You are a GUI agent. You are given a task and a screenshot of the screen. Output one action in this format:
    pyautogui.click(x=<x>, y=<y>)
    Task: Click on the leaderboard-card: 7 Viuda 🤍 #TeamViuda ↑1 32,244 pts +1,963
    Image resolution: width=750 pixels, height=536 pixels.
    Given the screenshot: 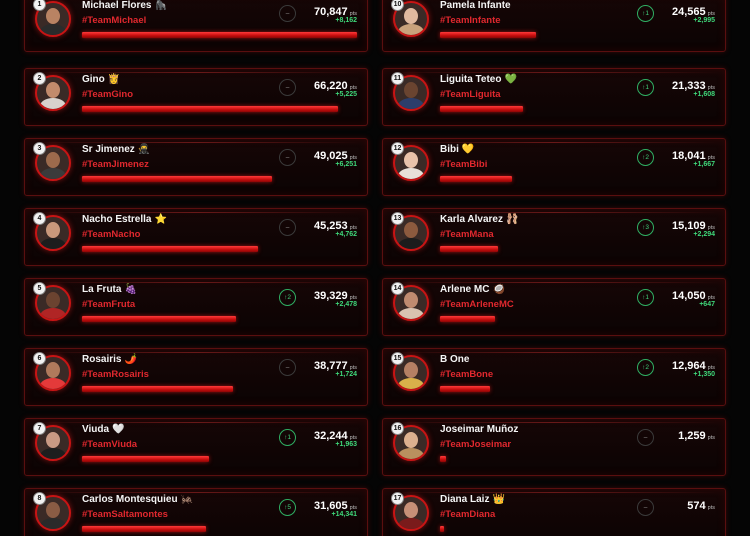 What is the action you would take?
    pyautogui.click(x=196, y=447)
    